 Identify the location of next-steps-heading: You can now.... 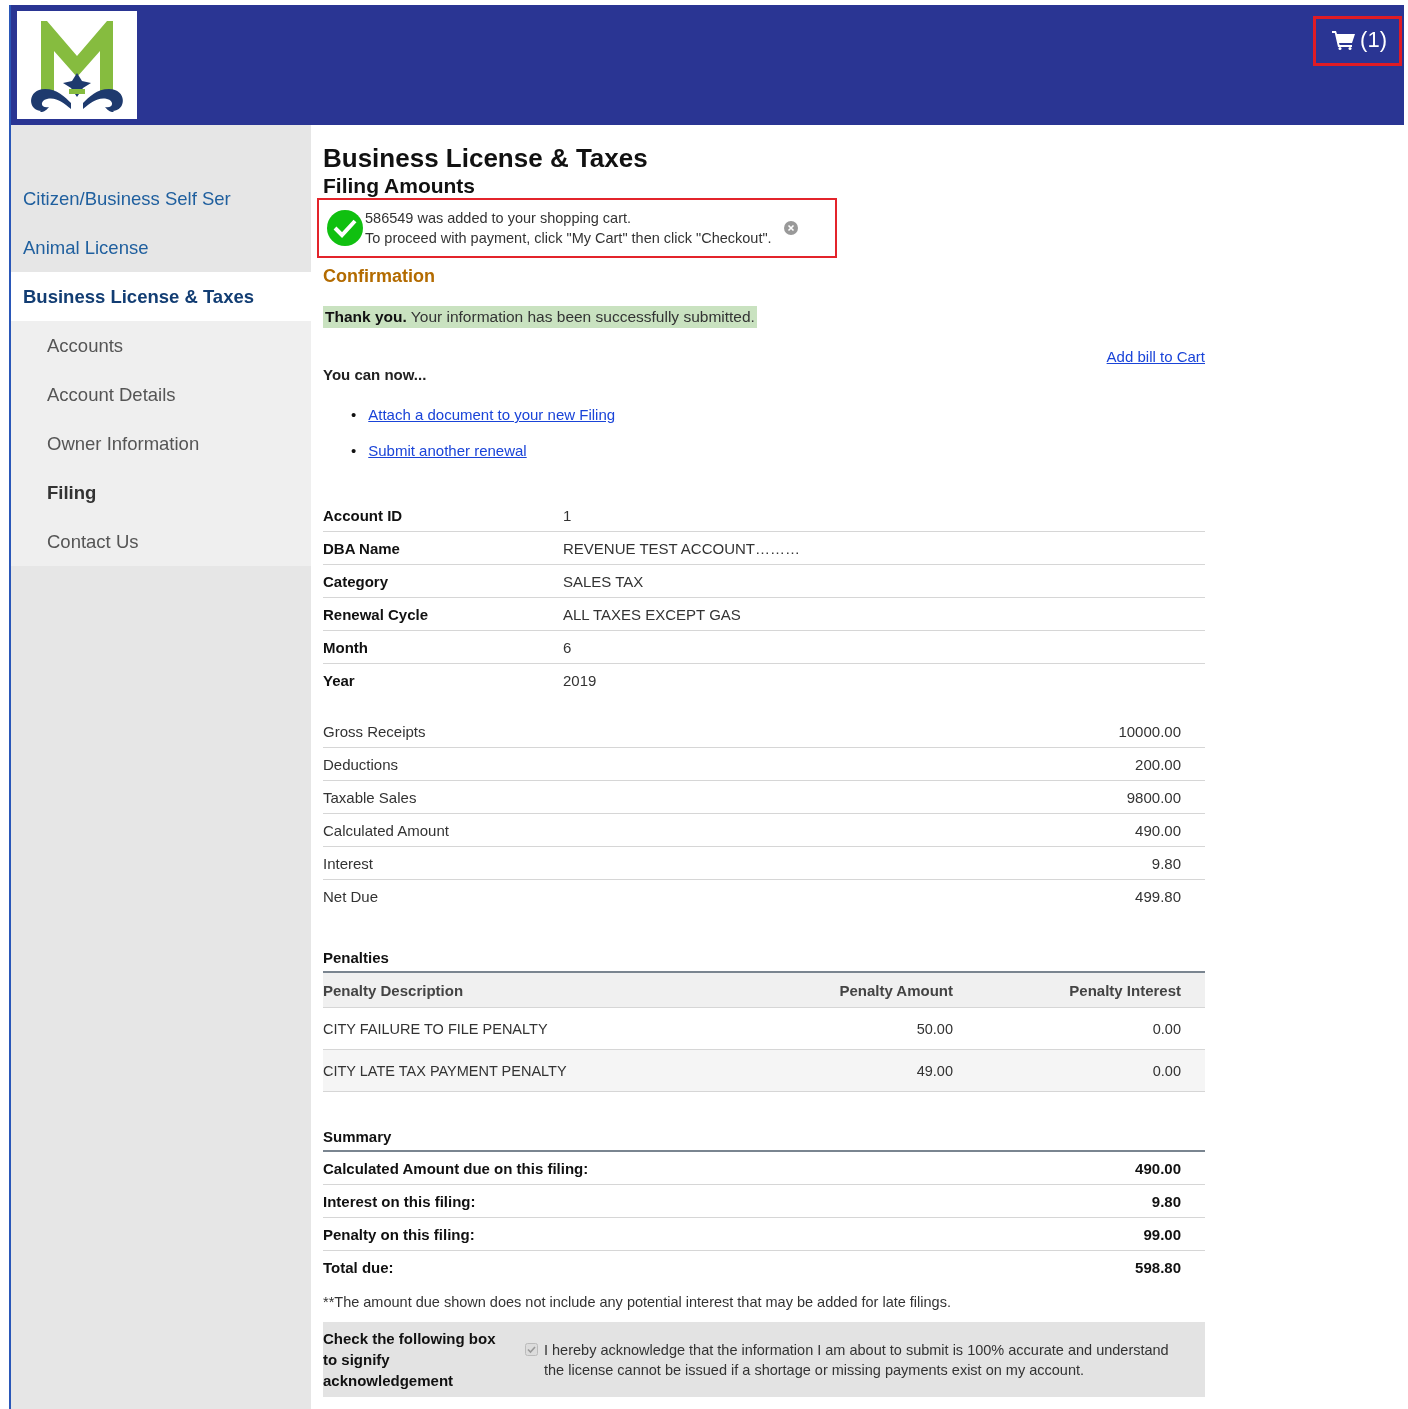
(375, 374).